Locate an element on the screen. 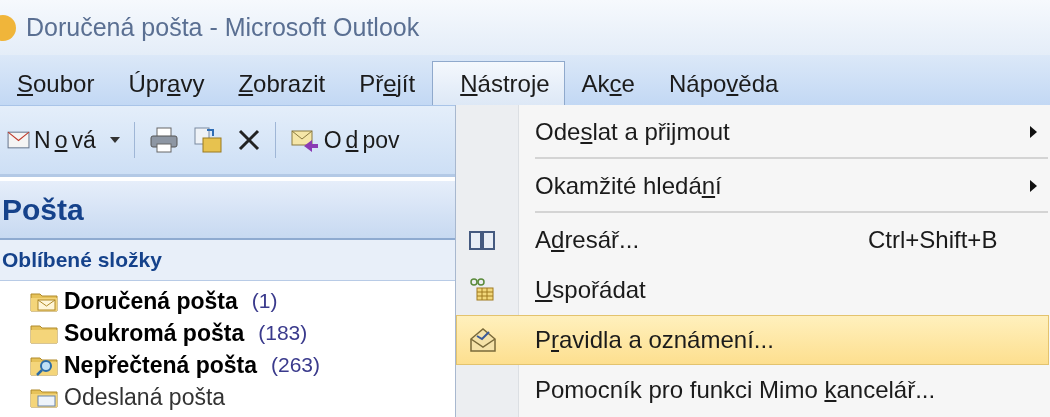 The image size is (1050, 417). unread-count: (263) is located at coordinates (296, 365).